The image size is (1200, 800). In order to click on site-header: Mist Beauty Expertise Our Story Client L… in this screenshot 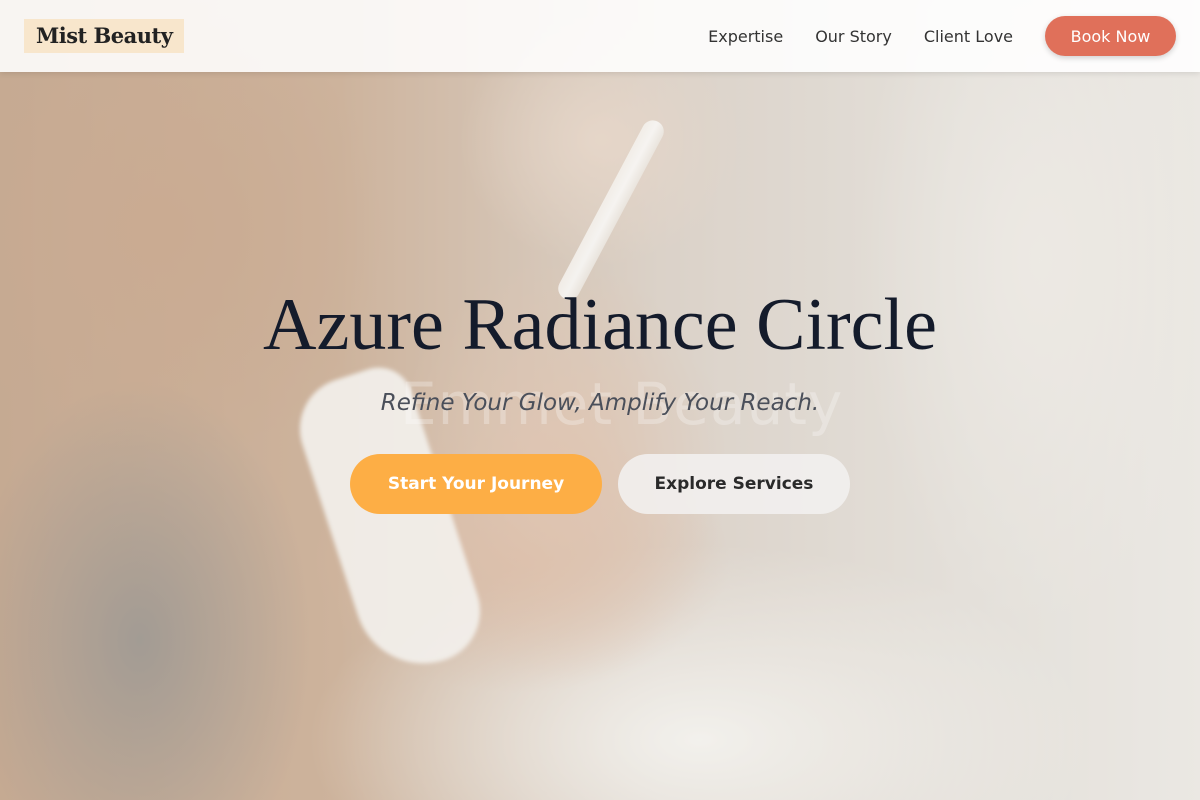, I will do `click(600, 36)`.